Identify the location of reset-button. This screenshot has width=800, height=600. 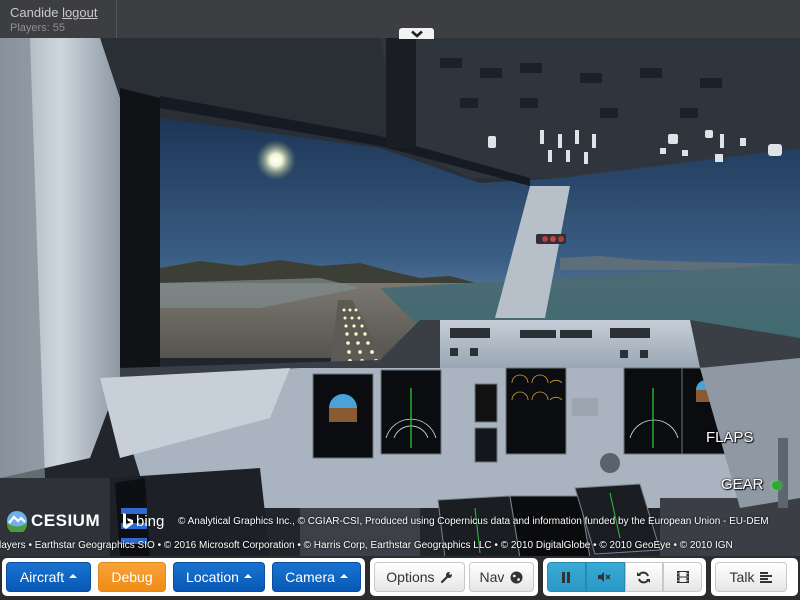
(644, 577).